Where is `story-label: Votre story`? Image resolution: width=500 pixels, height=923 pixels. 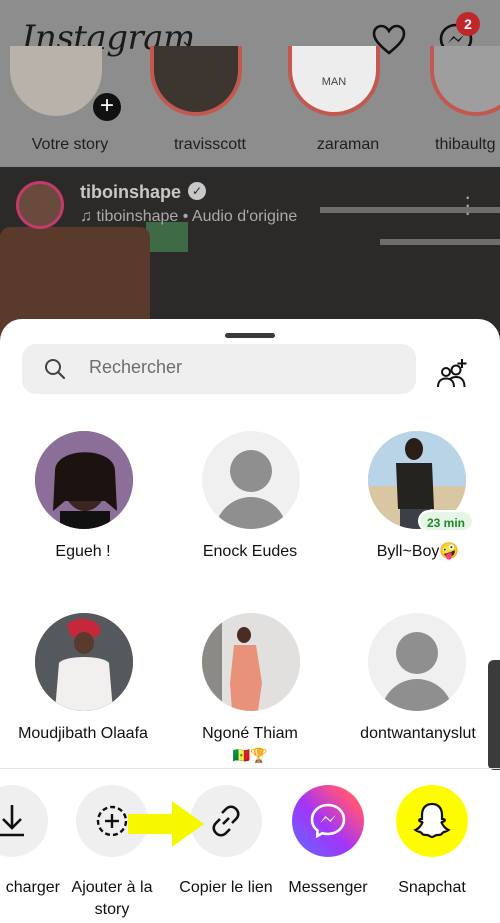 story-label: Votre story is located at coordinates (70, 144).